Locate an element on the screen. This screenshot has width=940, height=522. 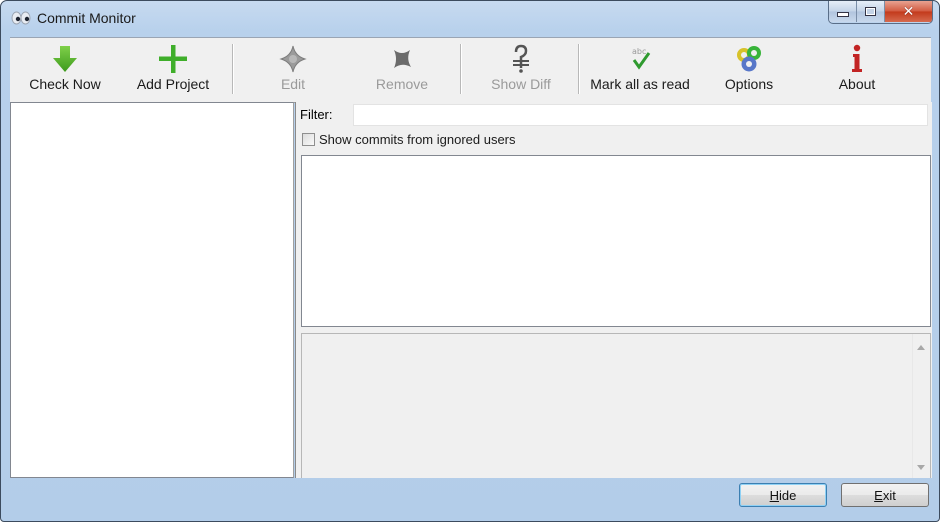
minimize-button is located at coordinates (843, 11).